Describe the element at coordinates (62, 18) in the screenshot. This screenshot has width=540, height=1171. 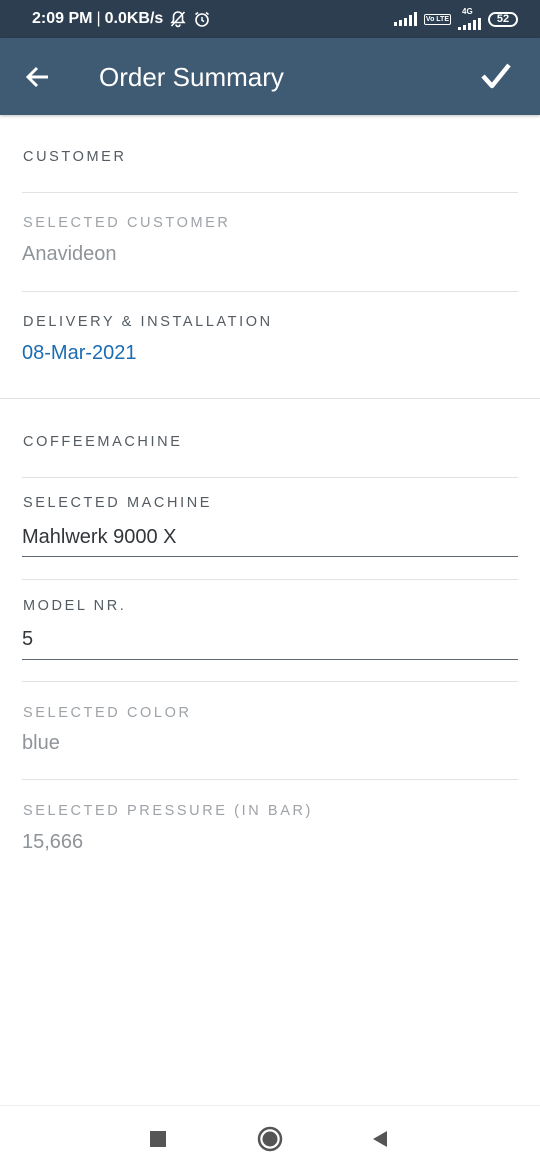
I see `status-time: 2:09 PM` at that location.